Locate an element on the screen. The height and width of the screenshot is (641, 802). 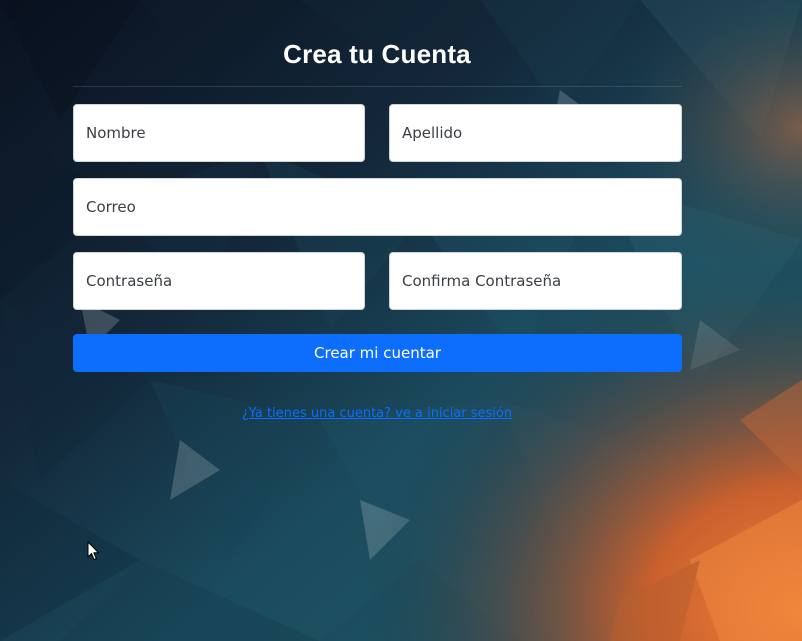
crear-cuenta-button: Crear mi cuentar is located at coordinates (377, 353).